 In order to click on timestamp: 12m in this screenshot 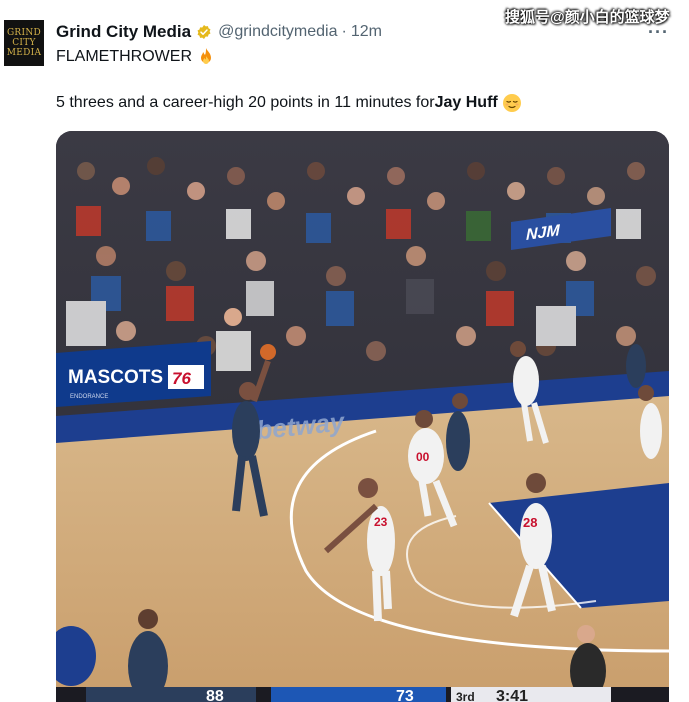, I will do `click(366, 32)`.